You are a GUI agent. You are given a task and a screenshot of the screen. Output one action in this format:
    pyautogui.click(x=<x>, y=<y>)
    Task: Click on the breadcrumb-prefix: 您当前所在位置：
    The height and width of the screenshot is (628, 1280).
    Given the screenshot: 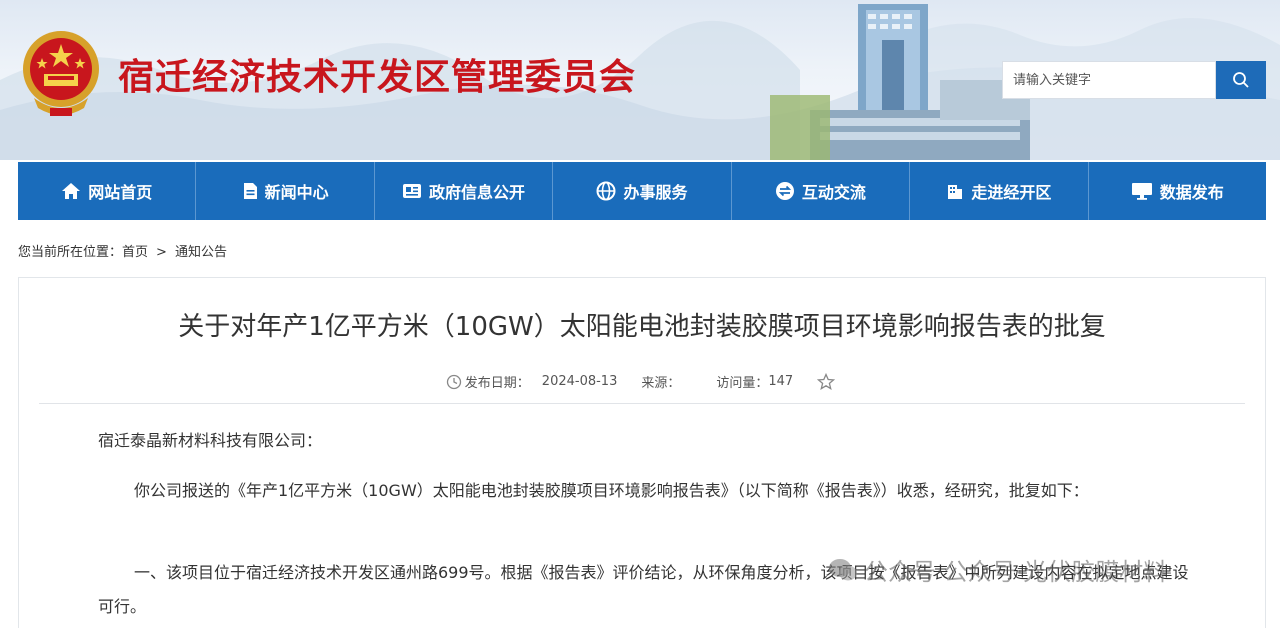 What is the action you would take?
    pyautogui.click(x=70, y=252)
    